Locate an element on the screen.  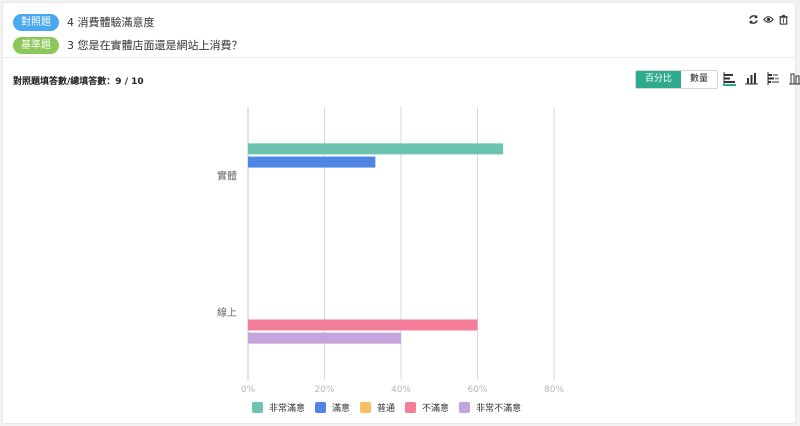
legend-label: 滿意 is located at coordinates (341, 409).